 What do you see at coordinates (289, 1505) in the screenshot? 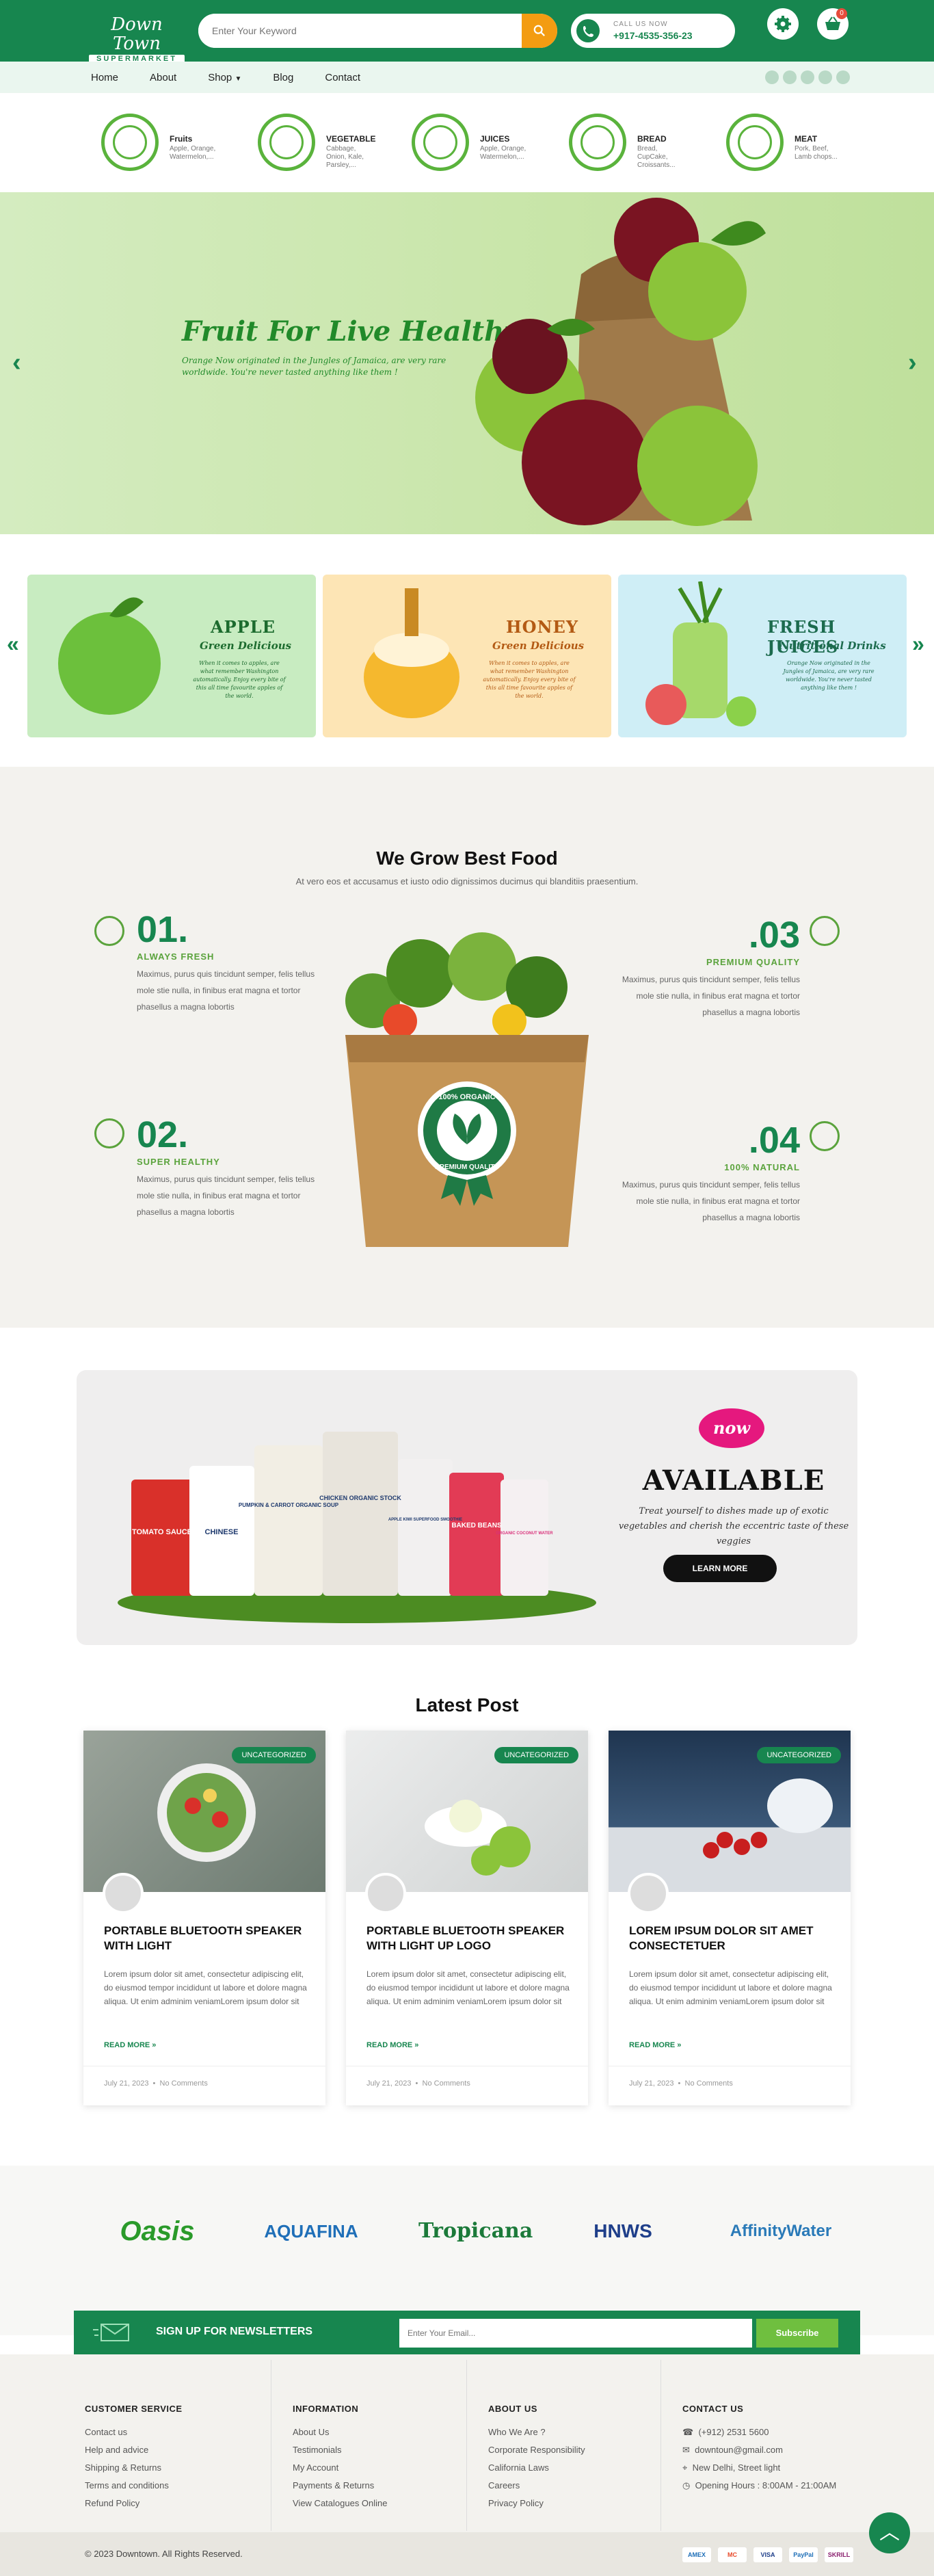
I see `product-label: PUMPKIN & CARROT ORGANIC SOUP` at bounding box center [289, 1505].